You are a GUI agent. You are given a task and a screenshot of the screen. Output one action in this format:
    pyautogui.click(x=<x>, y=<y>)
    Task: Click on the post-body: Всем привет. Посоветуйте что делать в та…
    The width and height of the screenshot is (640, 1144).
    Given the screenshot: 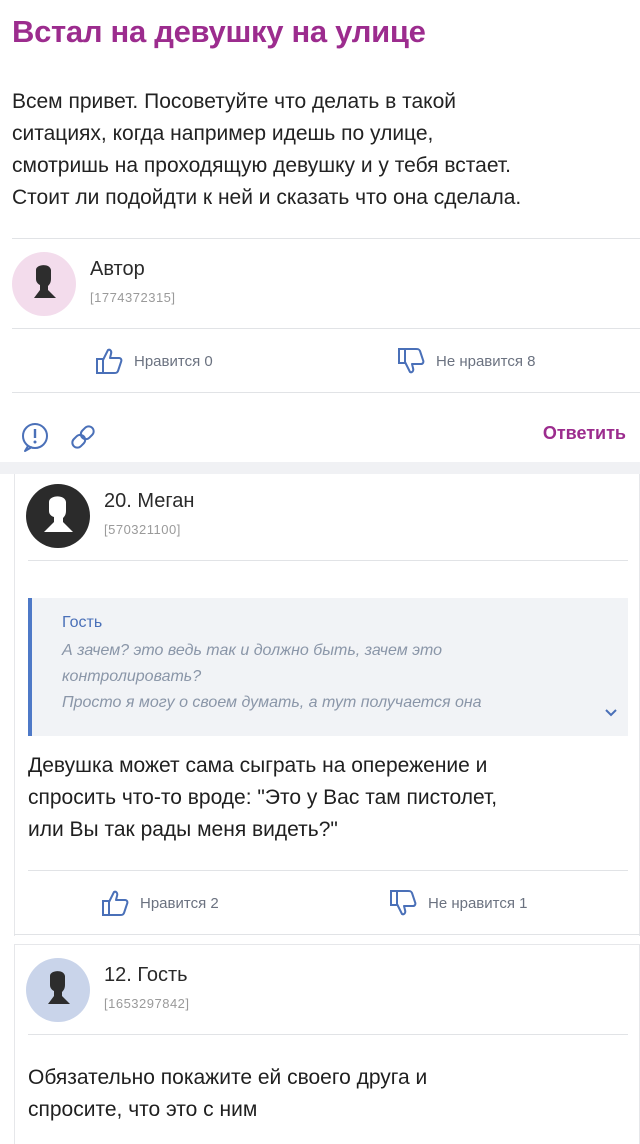 What is the action you would take?
    pyautogui.click(x=324, y=150)
    